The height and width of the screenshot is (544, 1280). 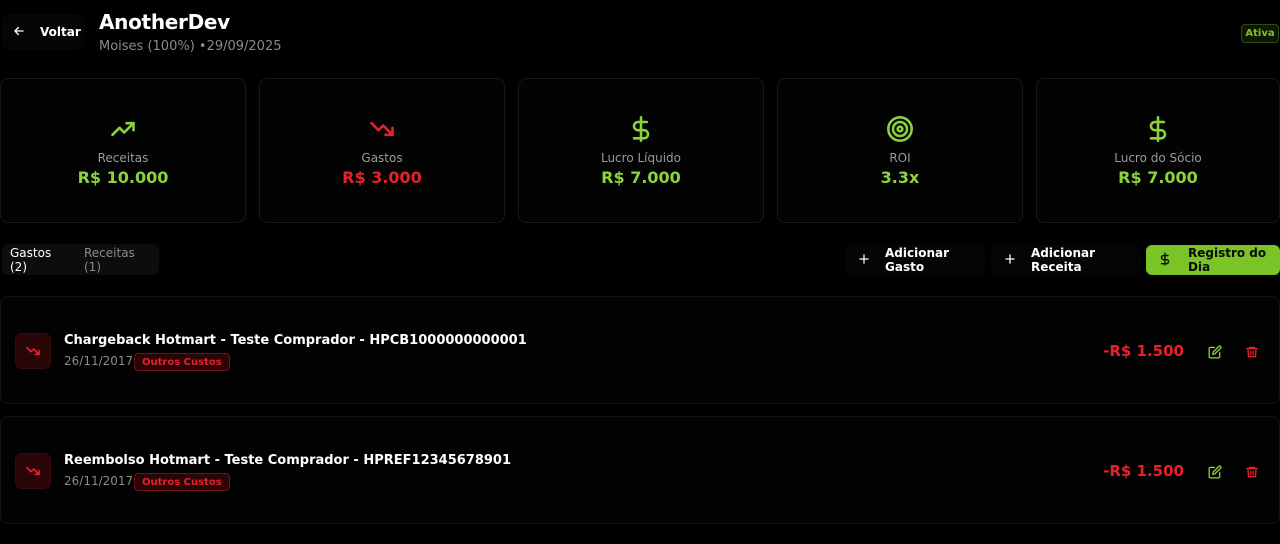 What do you see at coordinates (900, 158) in the screenshot?
I see `stat-label: ROI` at bounding box center [900, 158].